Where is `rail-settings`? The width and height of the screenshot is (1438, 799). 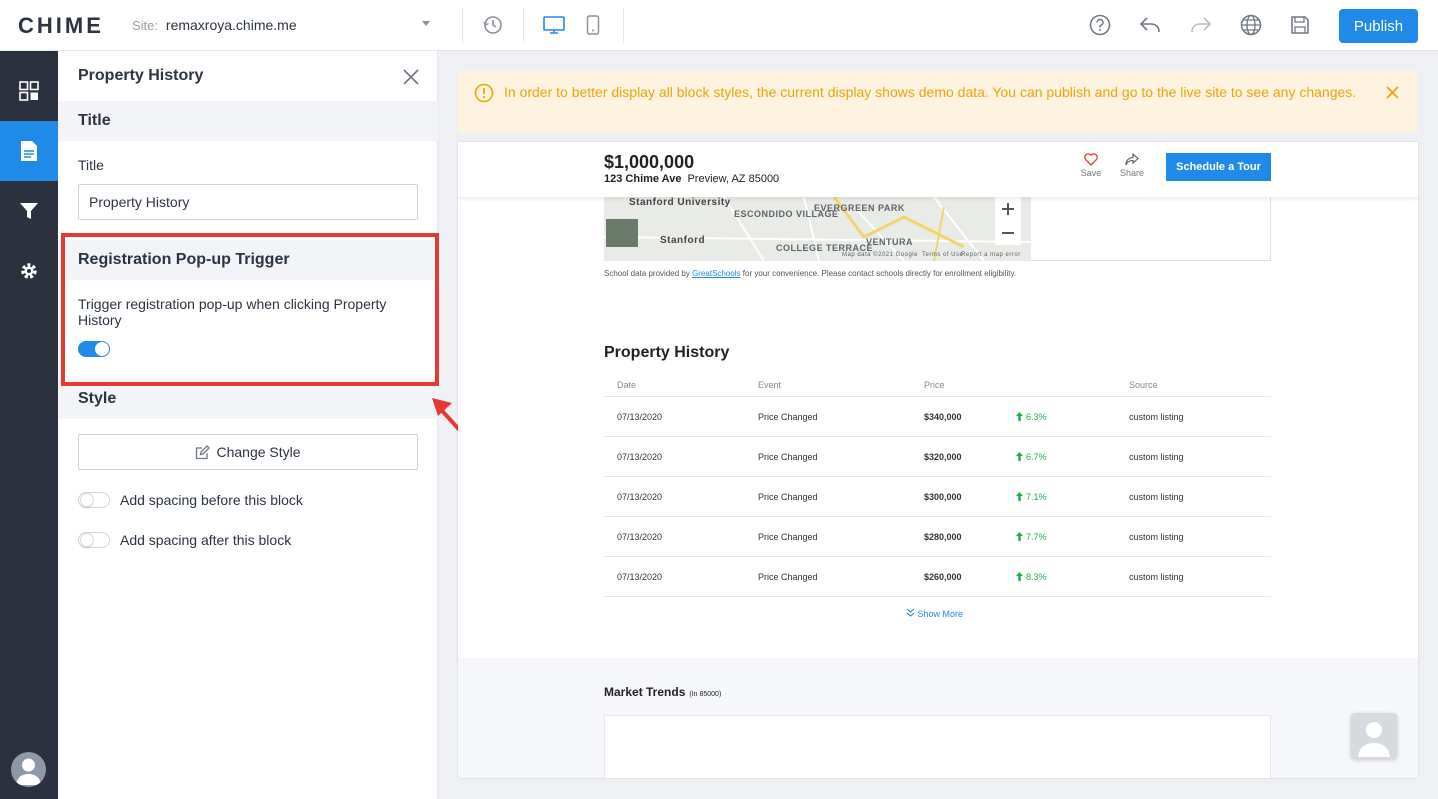 rail-settings is located at coordinates (29, 271).